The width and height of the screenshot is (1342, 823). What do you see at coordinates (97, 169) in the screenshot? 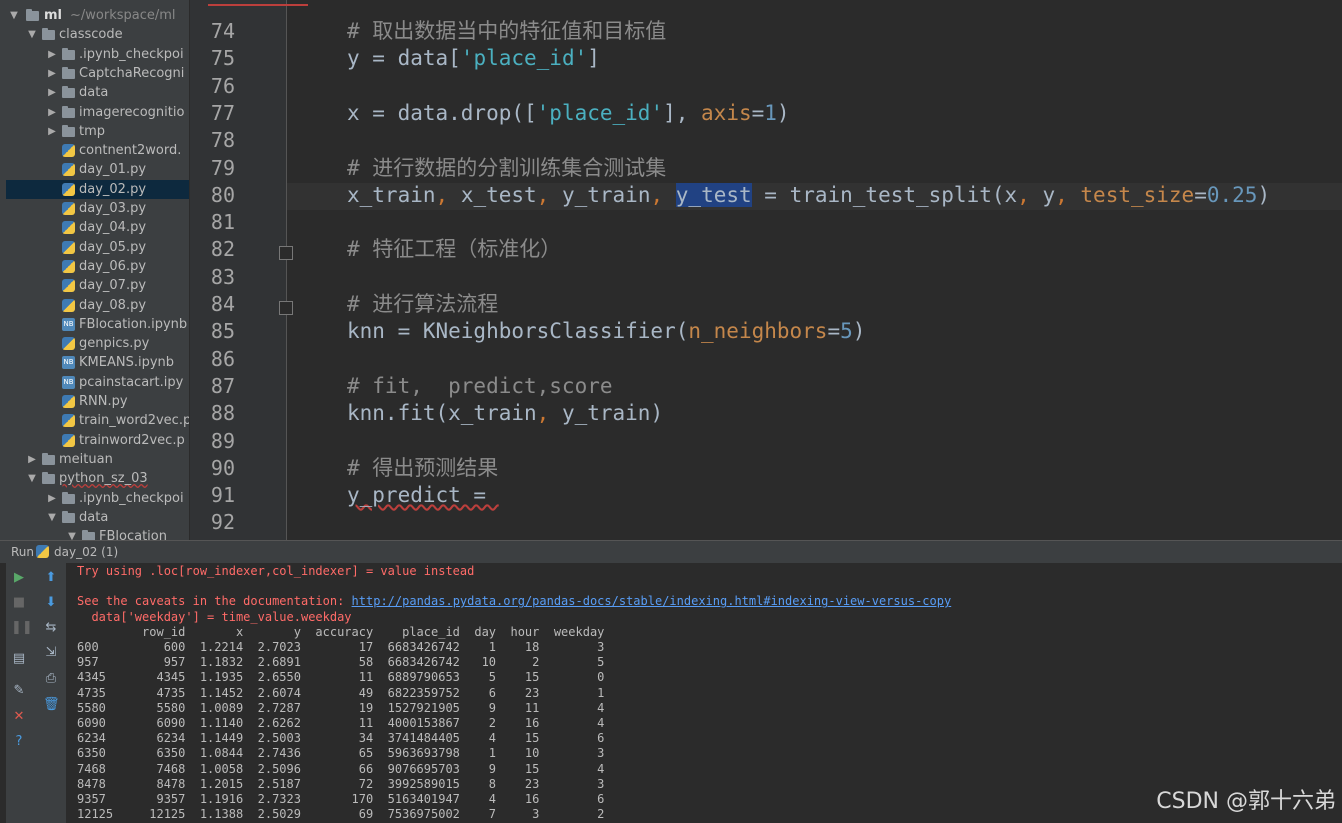
I see `tree-item: day_01.py` at bounding box center [97, 169].